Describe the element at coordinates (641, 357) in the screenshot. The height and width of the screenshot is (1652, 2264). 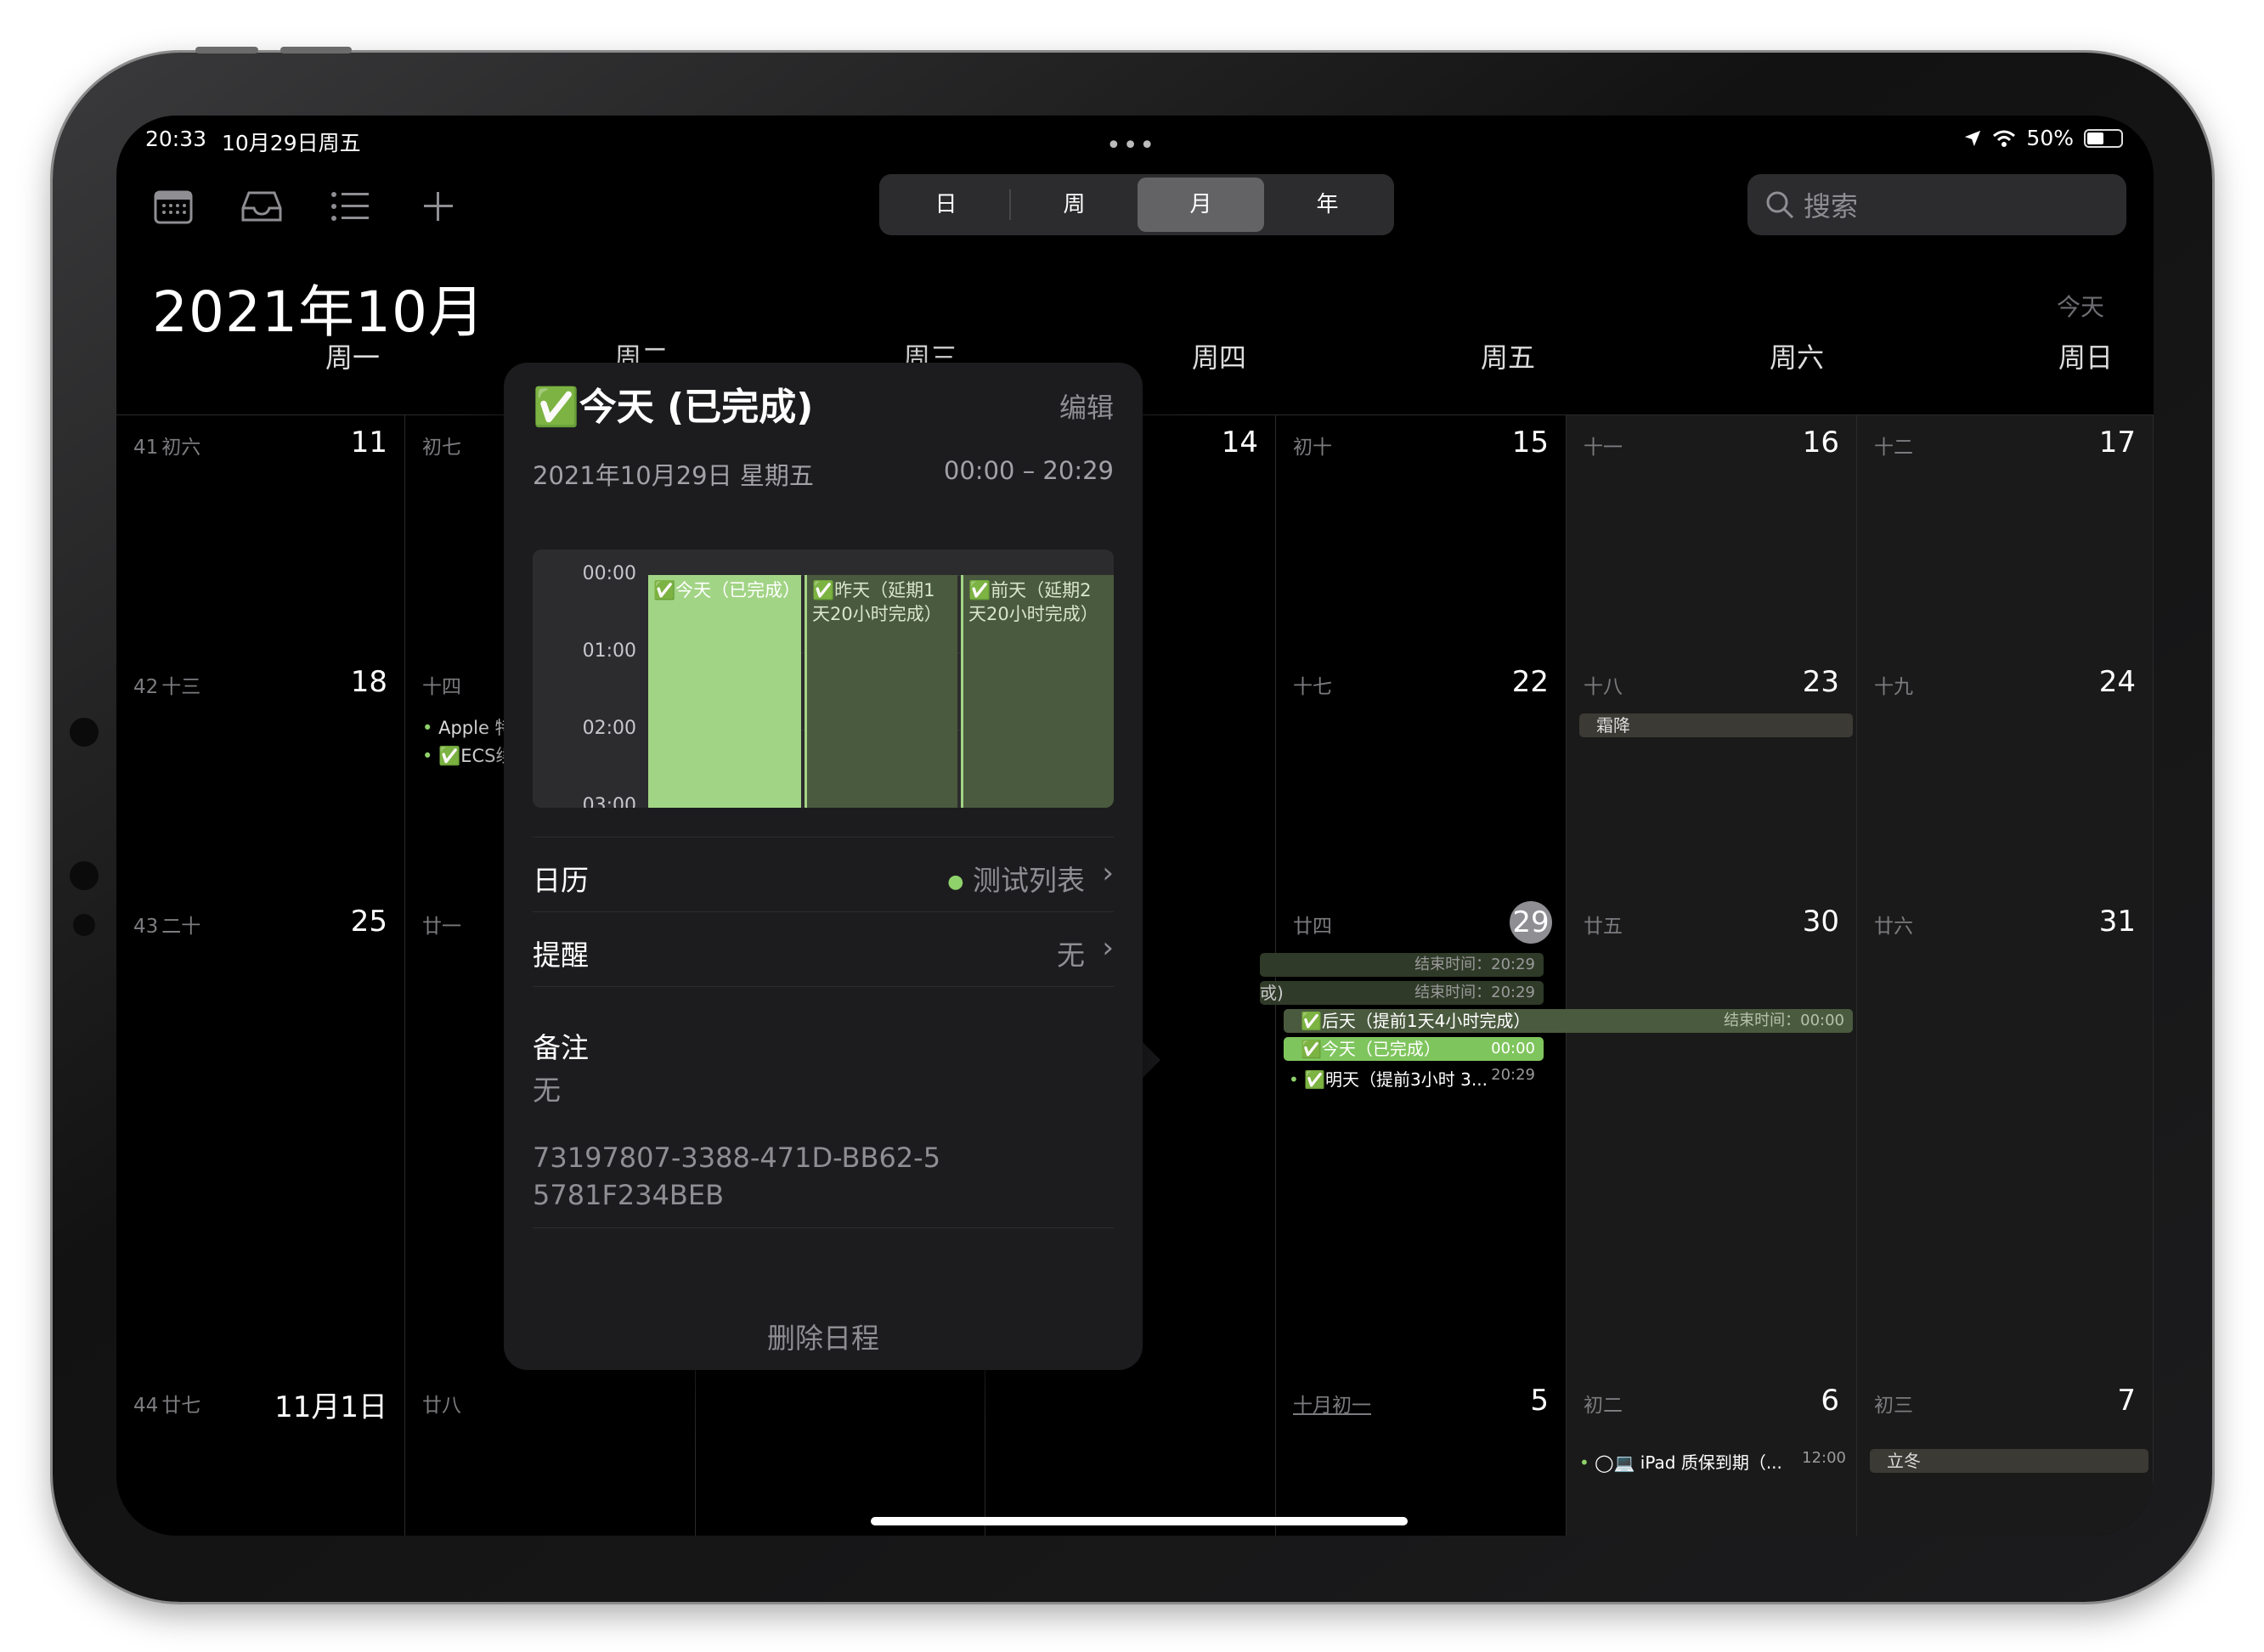
I see `weekday-label: 周二` at that location.